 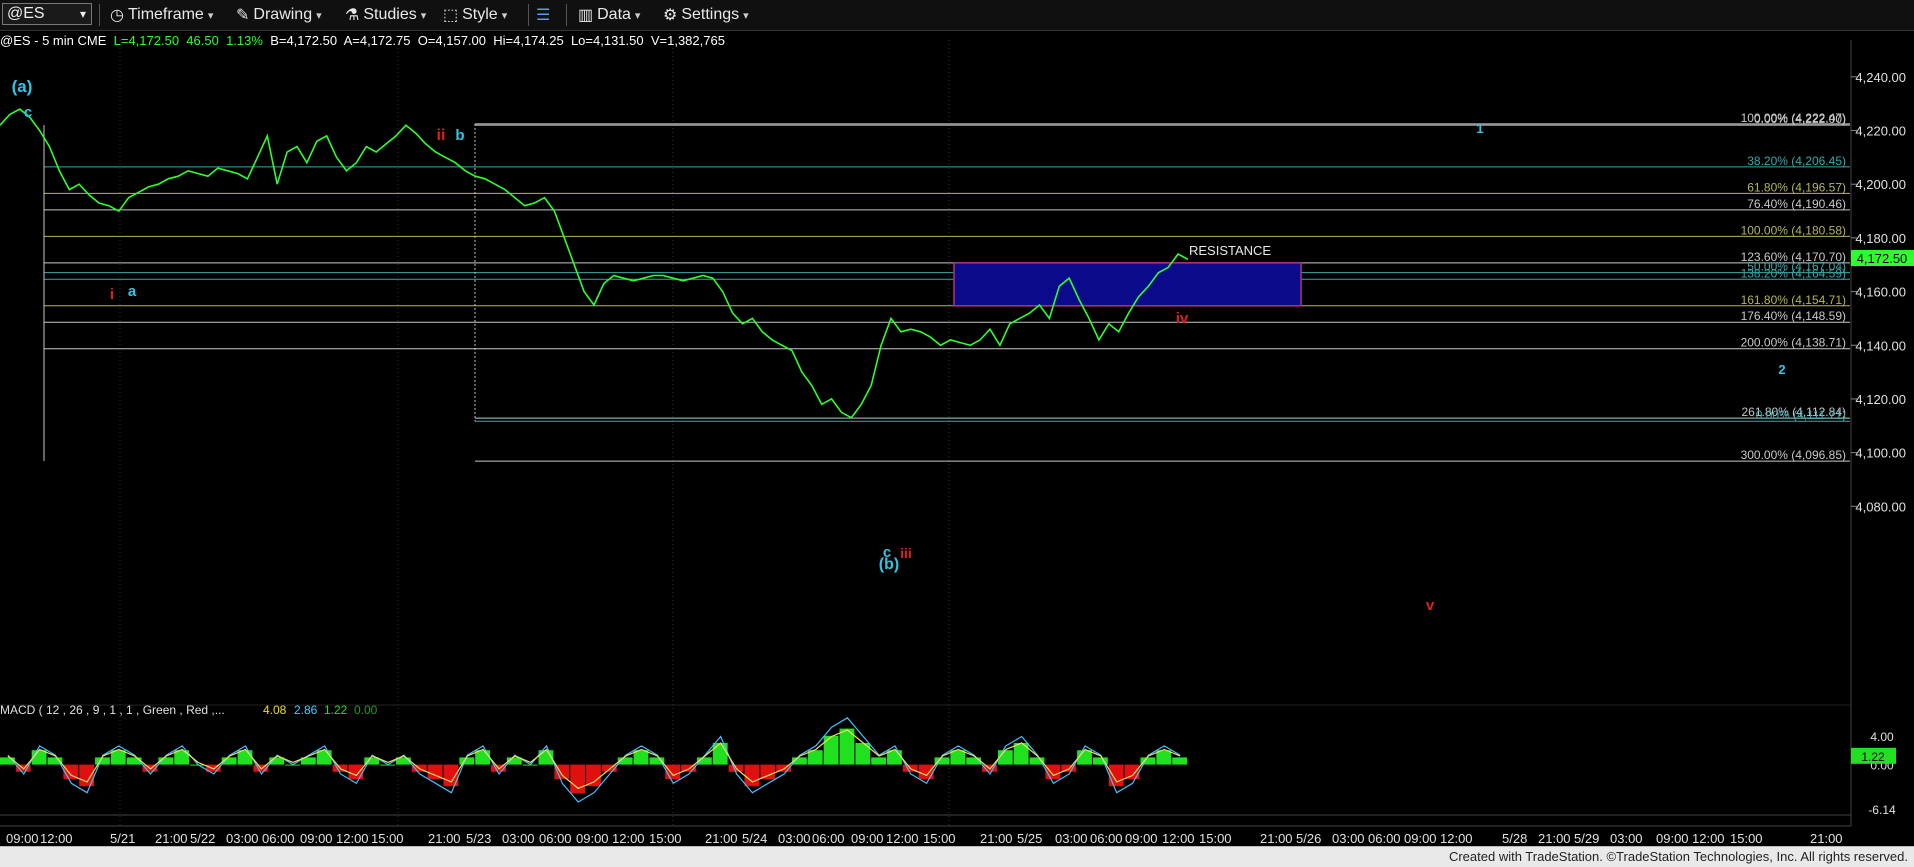 I want to click on studies-button: ⚗ Studies ▾, so click(x=385, y=15).